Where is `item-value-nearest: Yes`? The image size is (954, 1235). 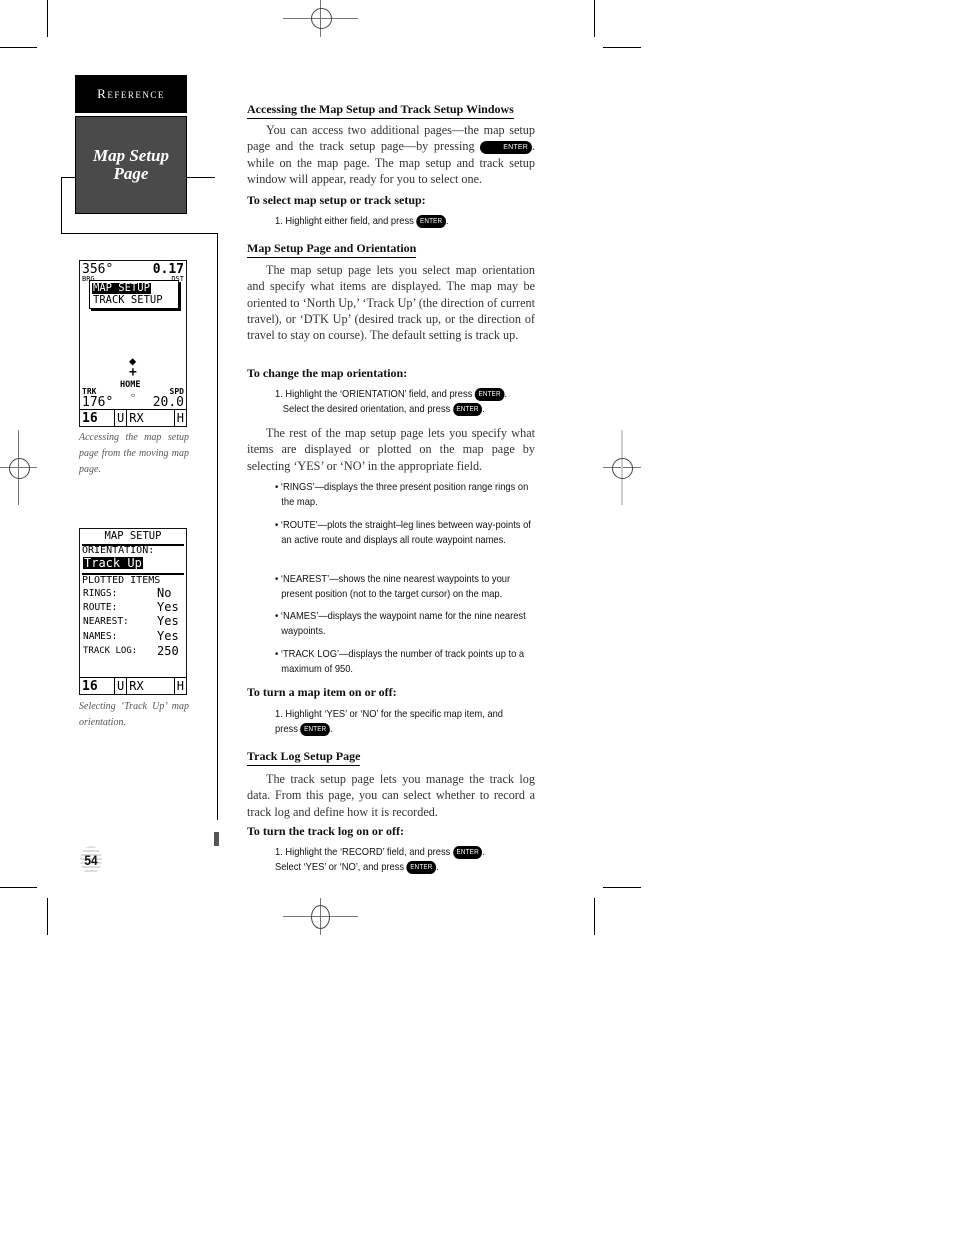 item-value-nearest: Yes is located at coordinates (168, 621).